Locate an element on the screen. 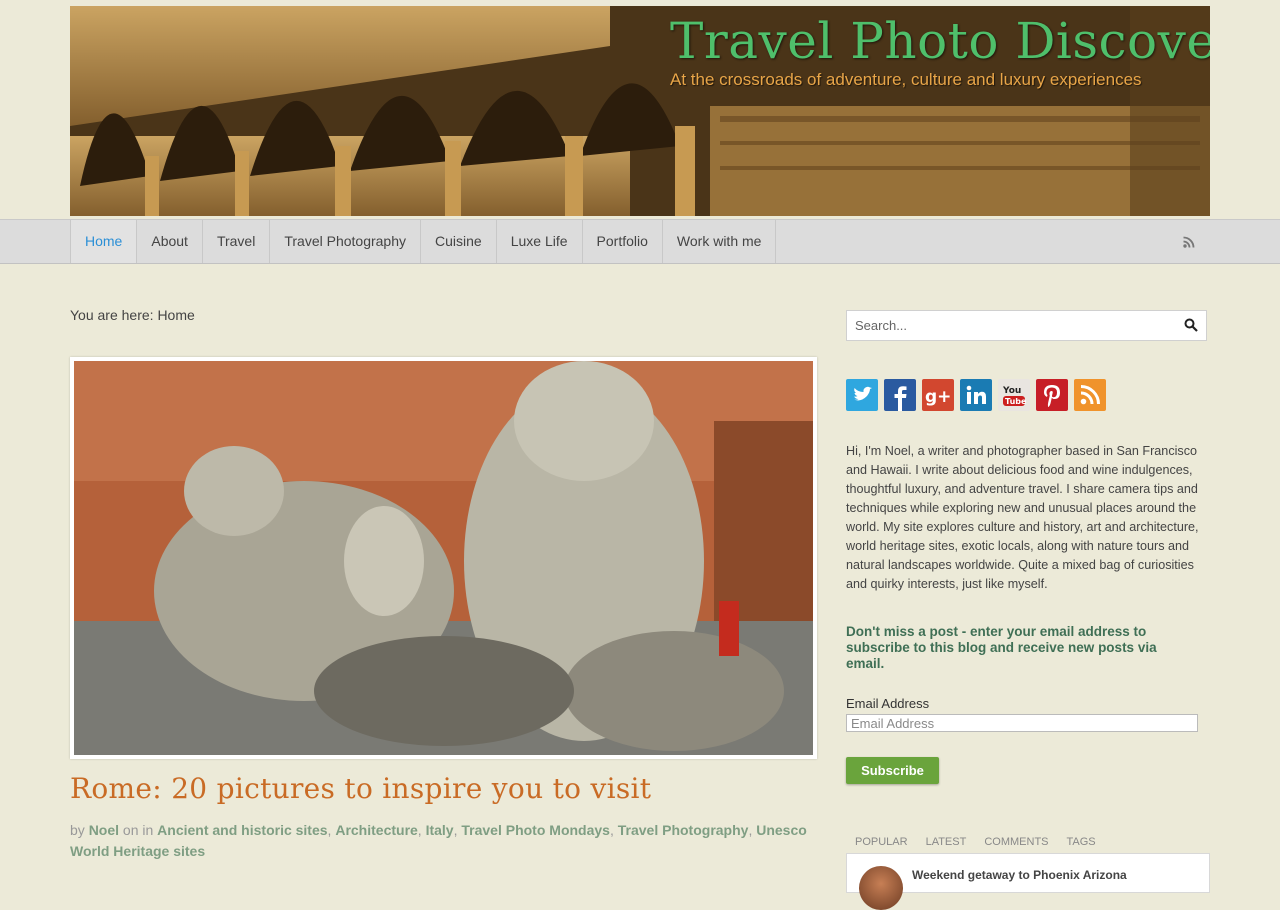 This screenshot has width=1280, height=910. breadcrumb: You are here: Home is located at coordinates (132, 315).